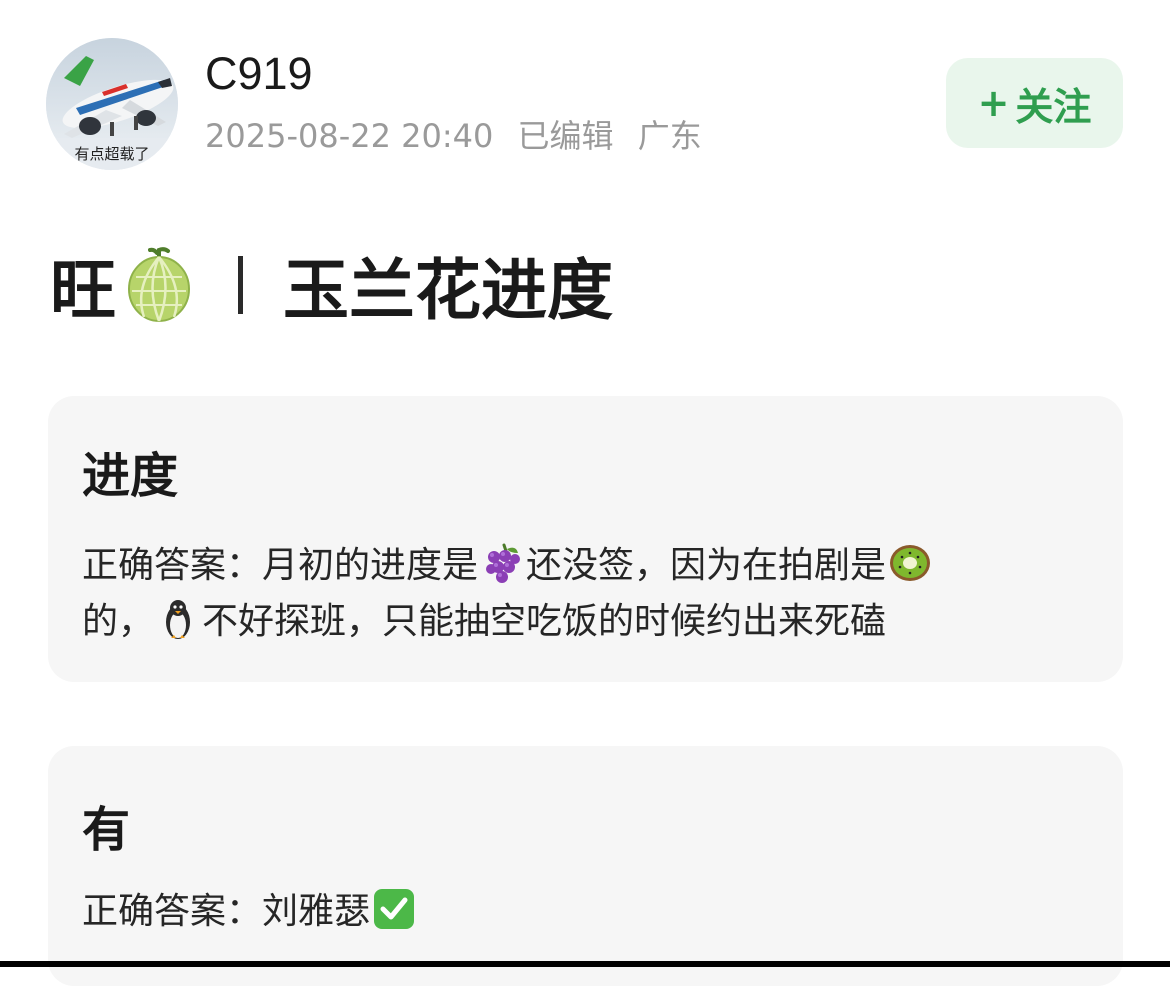 The image size is (1170, 986). What do you see at coordinates (394, 909) in the screenshot?
I see `check-mark-icon` at bounding box center [394, 909].